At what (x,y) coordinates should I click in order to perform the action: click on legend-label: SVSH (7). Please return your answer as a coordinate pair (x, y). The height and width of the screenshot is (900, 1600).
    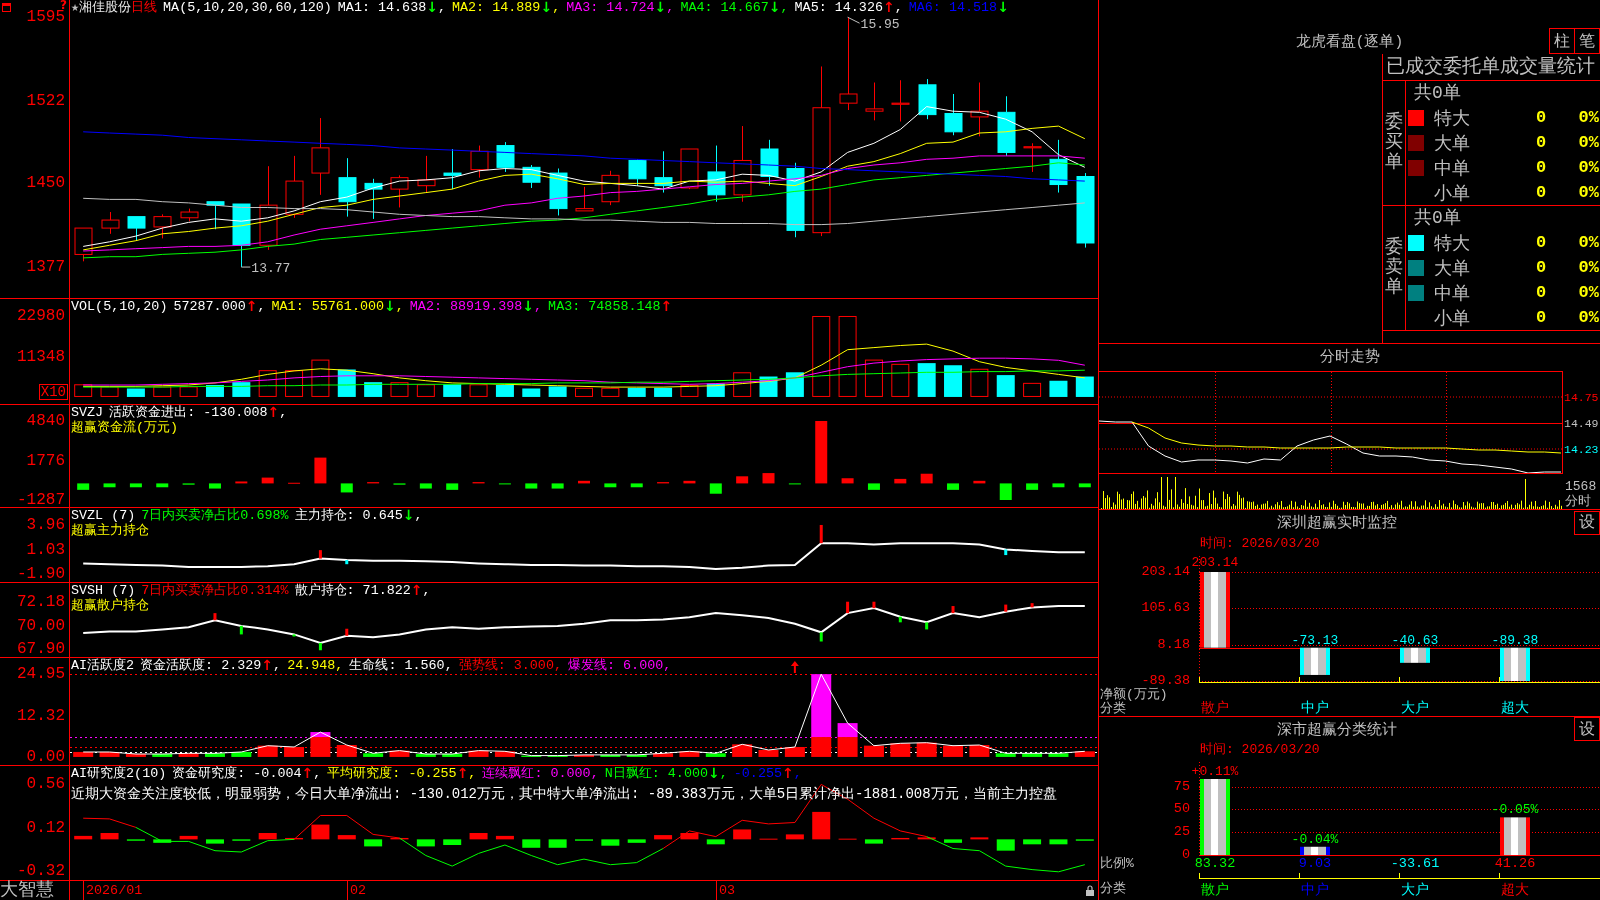
    Looking at the image, I should click on (103, 590).